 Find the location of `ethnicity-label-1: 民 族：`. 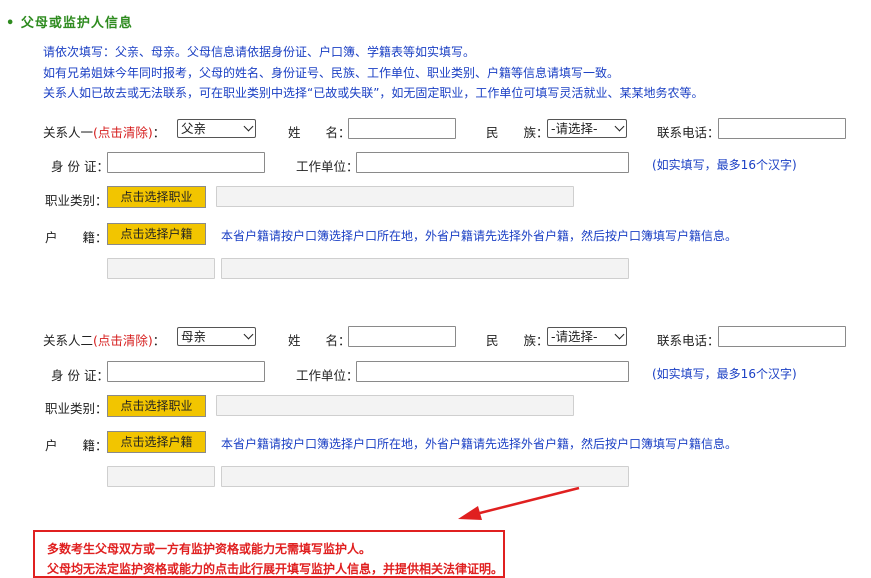

ethnicity-label-1: 民 族： is located at coordinates (517, 132).